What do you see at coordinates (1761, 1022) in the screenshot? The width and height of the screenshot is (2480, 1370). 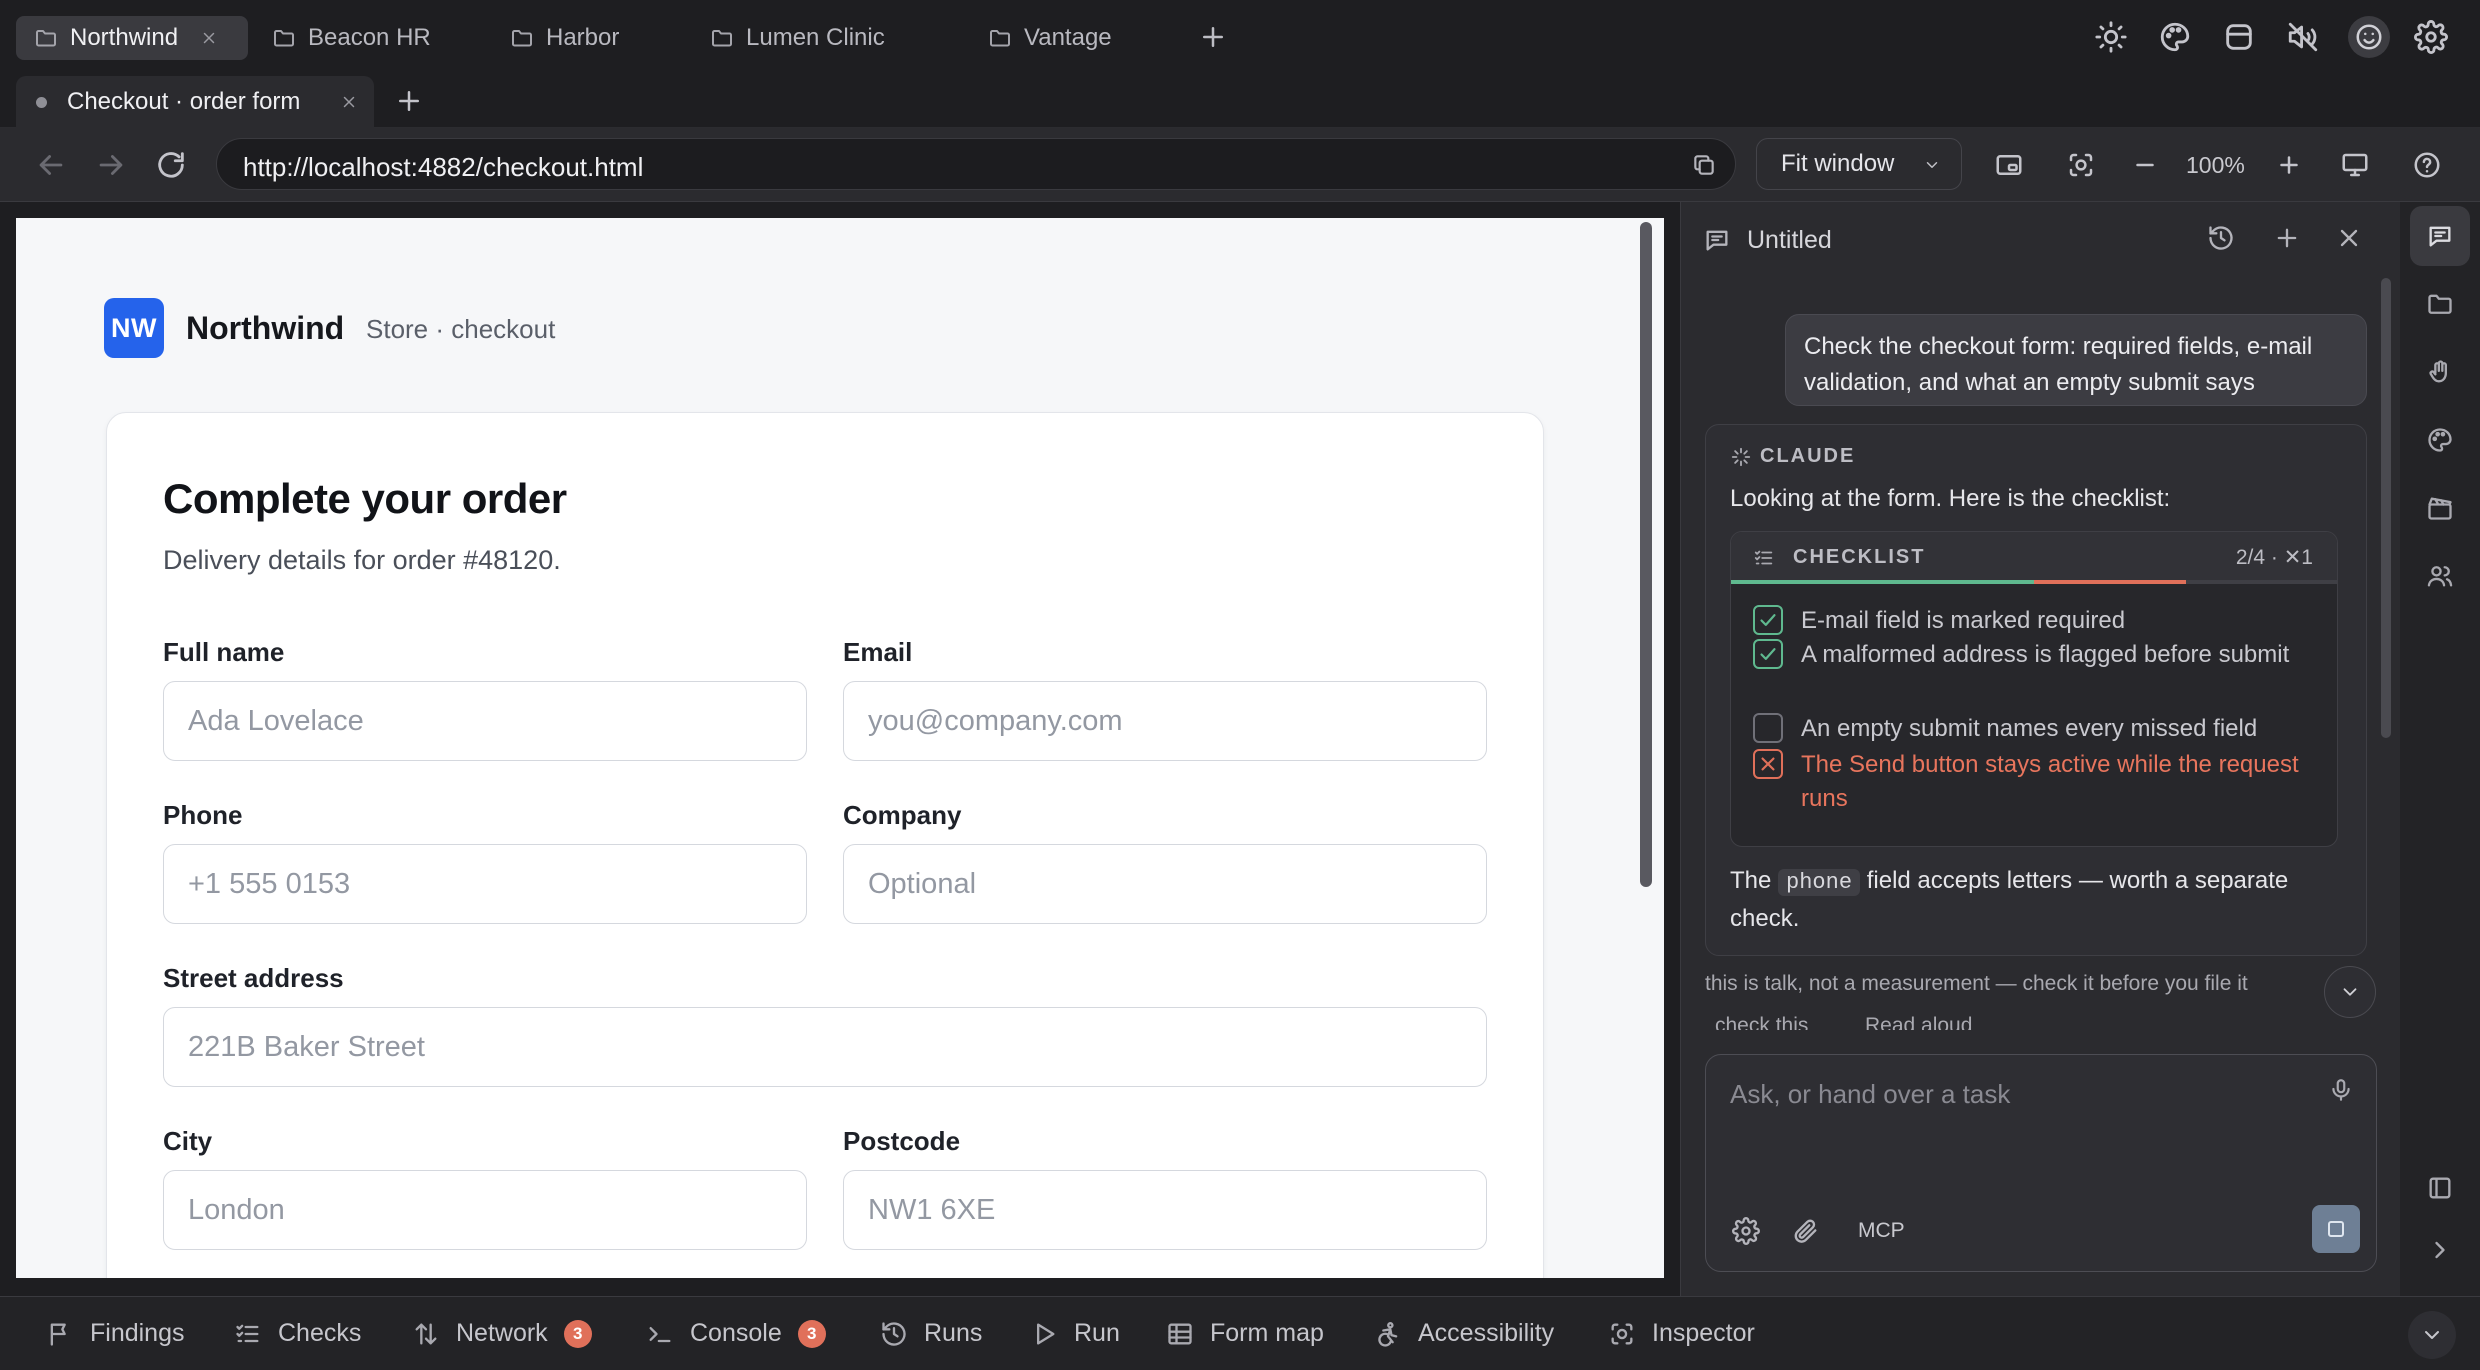 I see `check-this-link: check this` at bounding box center [1761, 1022].